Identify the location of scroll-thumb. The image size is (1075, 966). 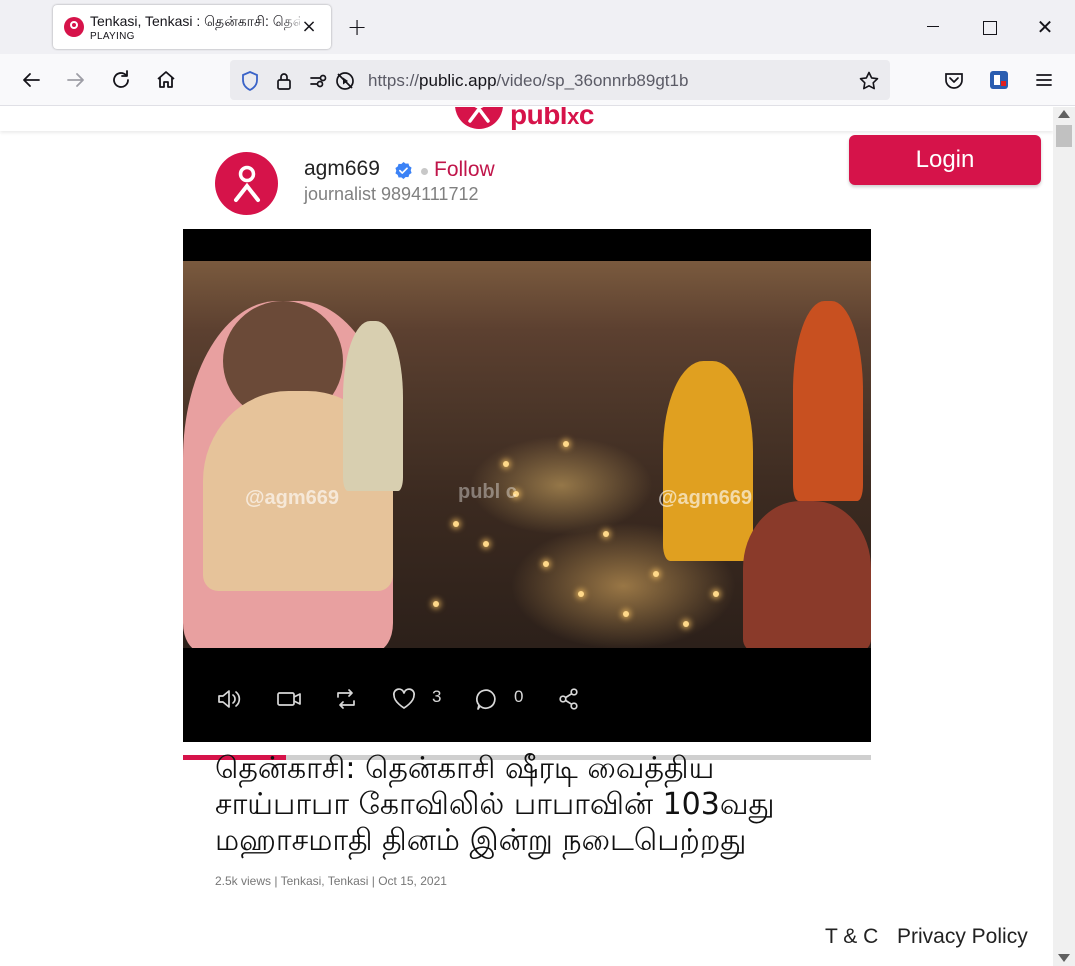
(1064, 136).